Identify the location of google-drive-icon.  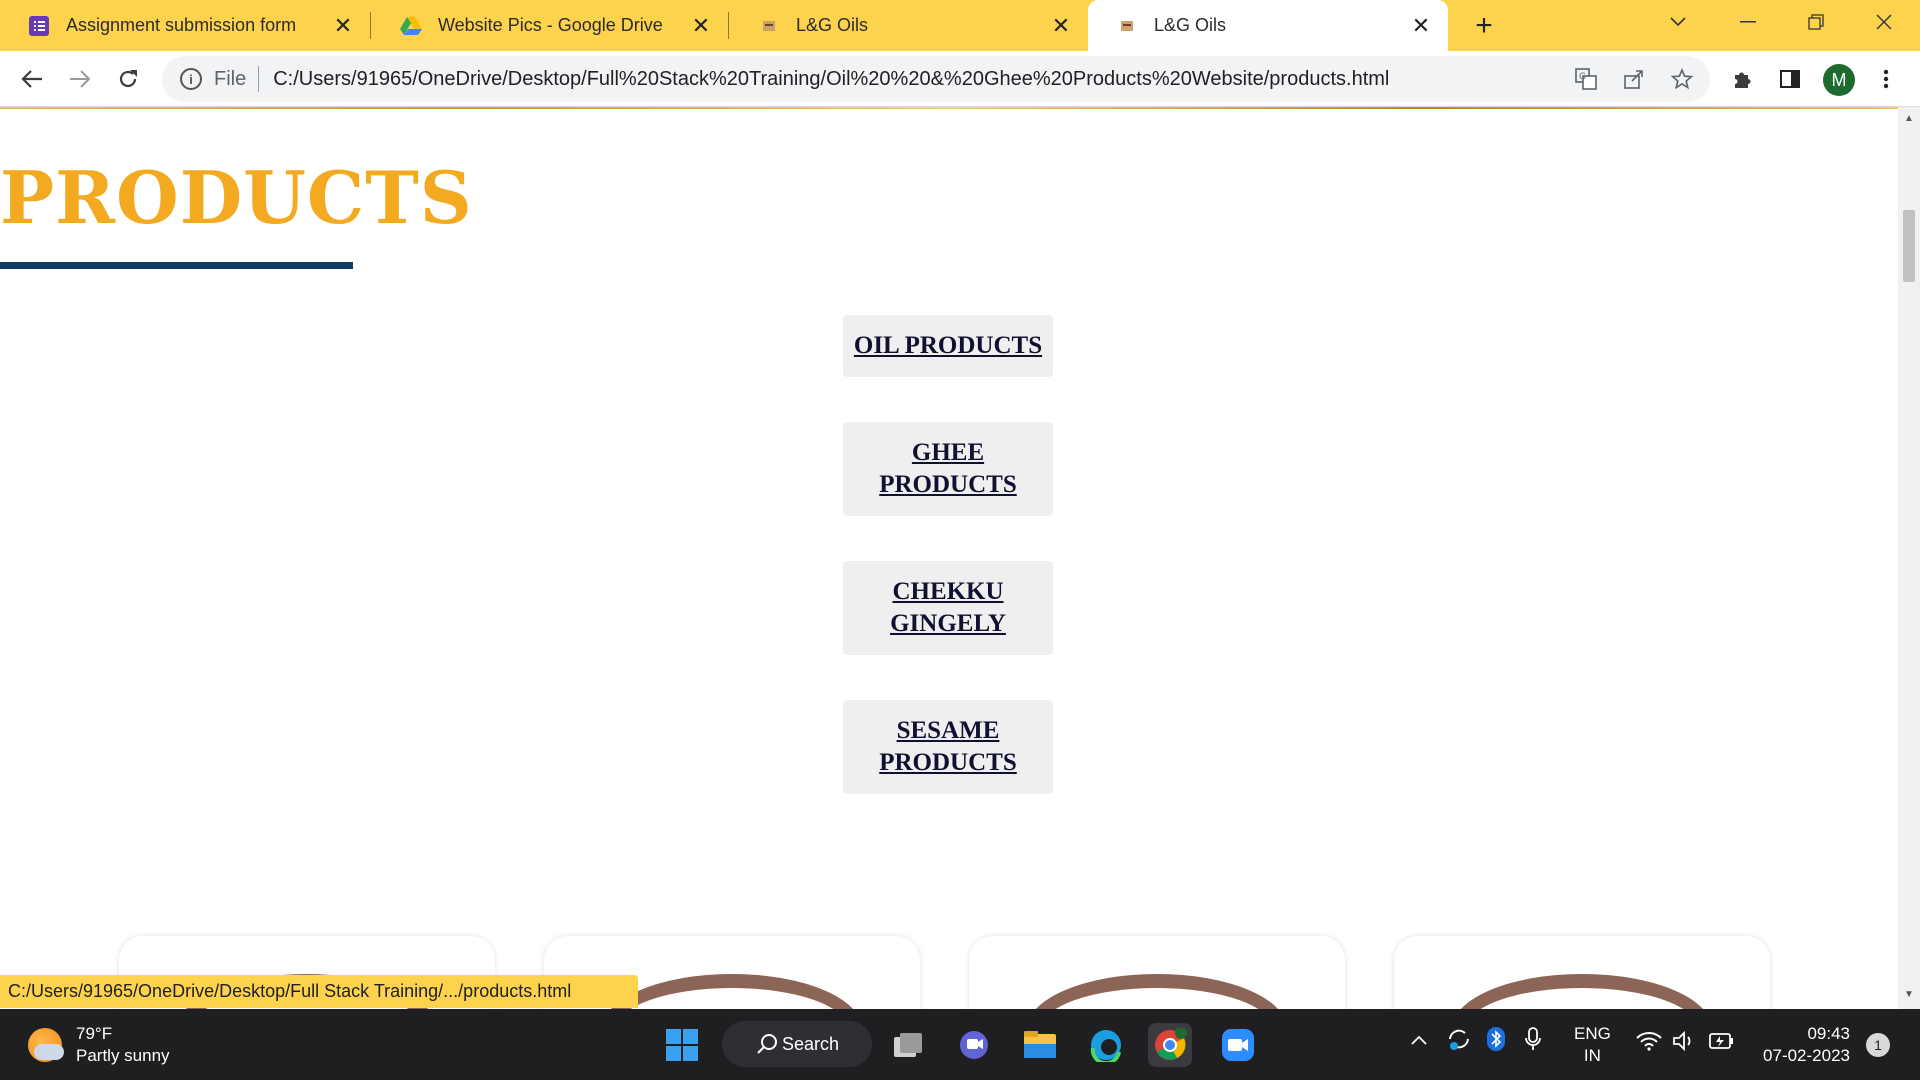
(411, 26).